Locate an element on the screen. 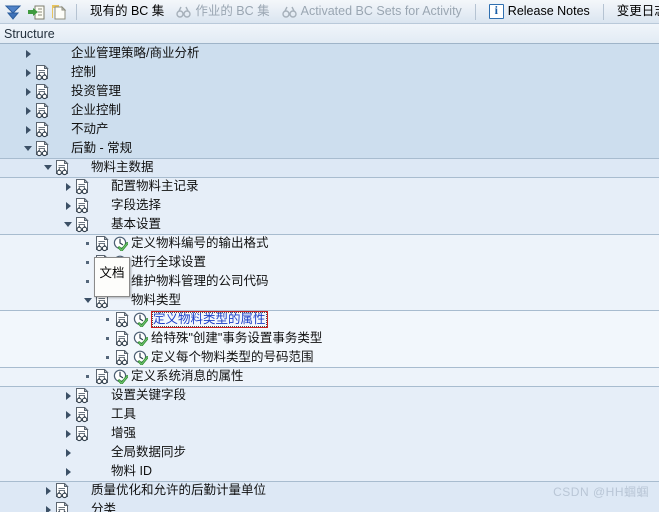  existing-bc-sets-button: 现有的 BC 集 is located at coordinates (127, 11).